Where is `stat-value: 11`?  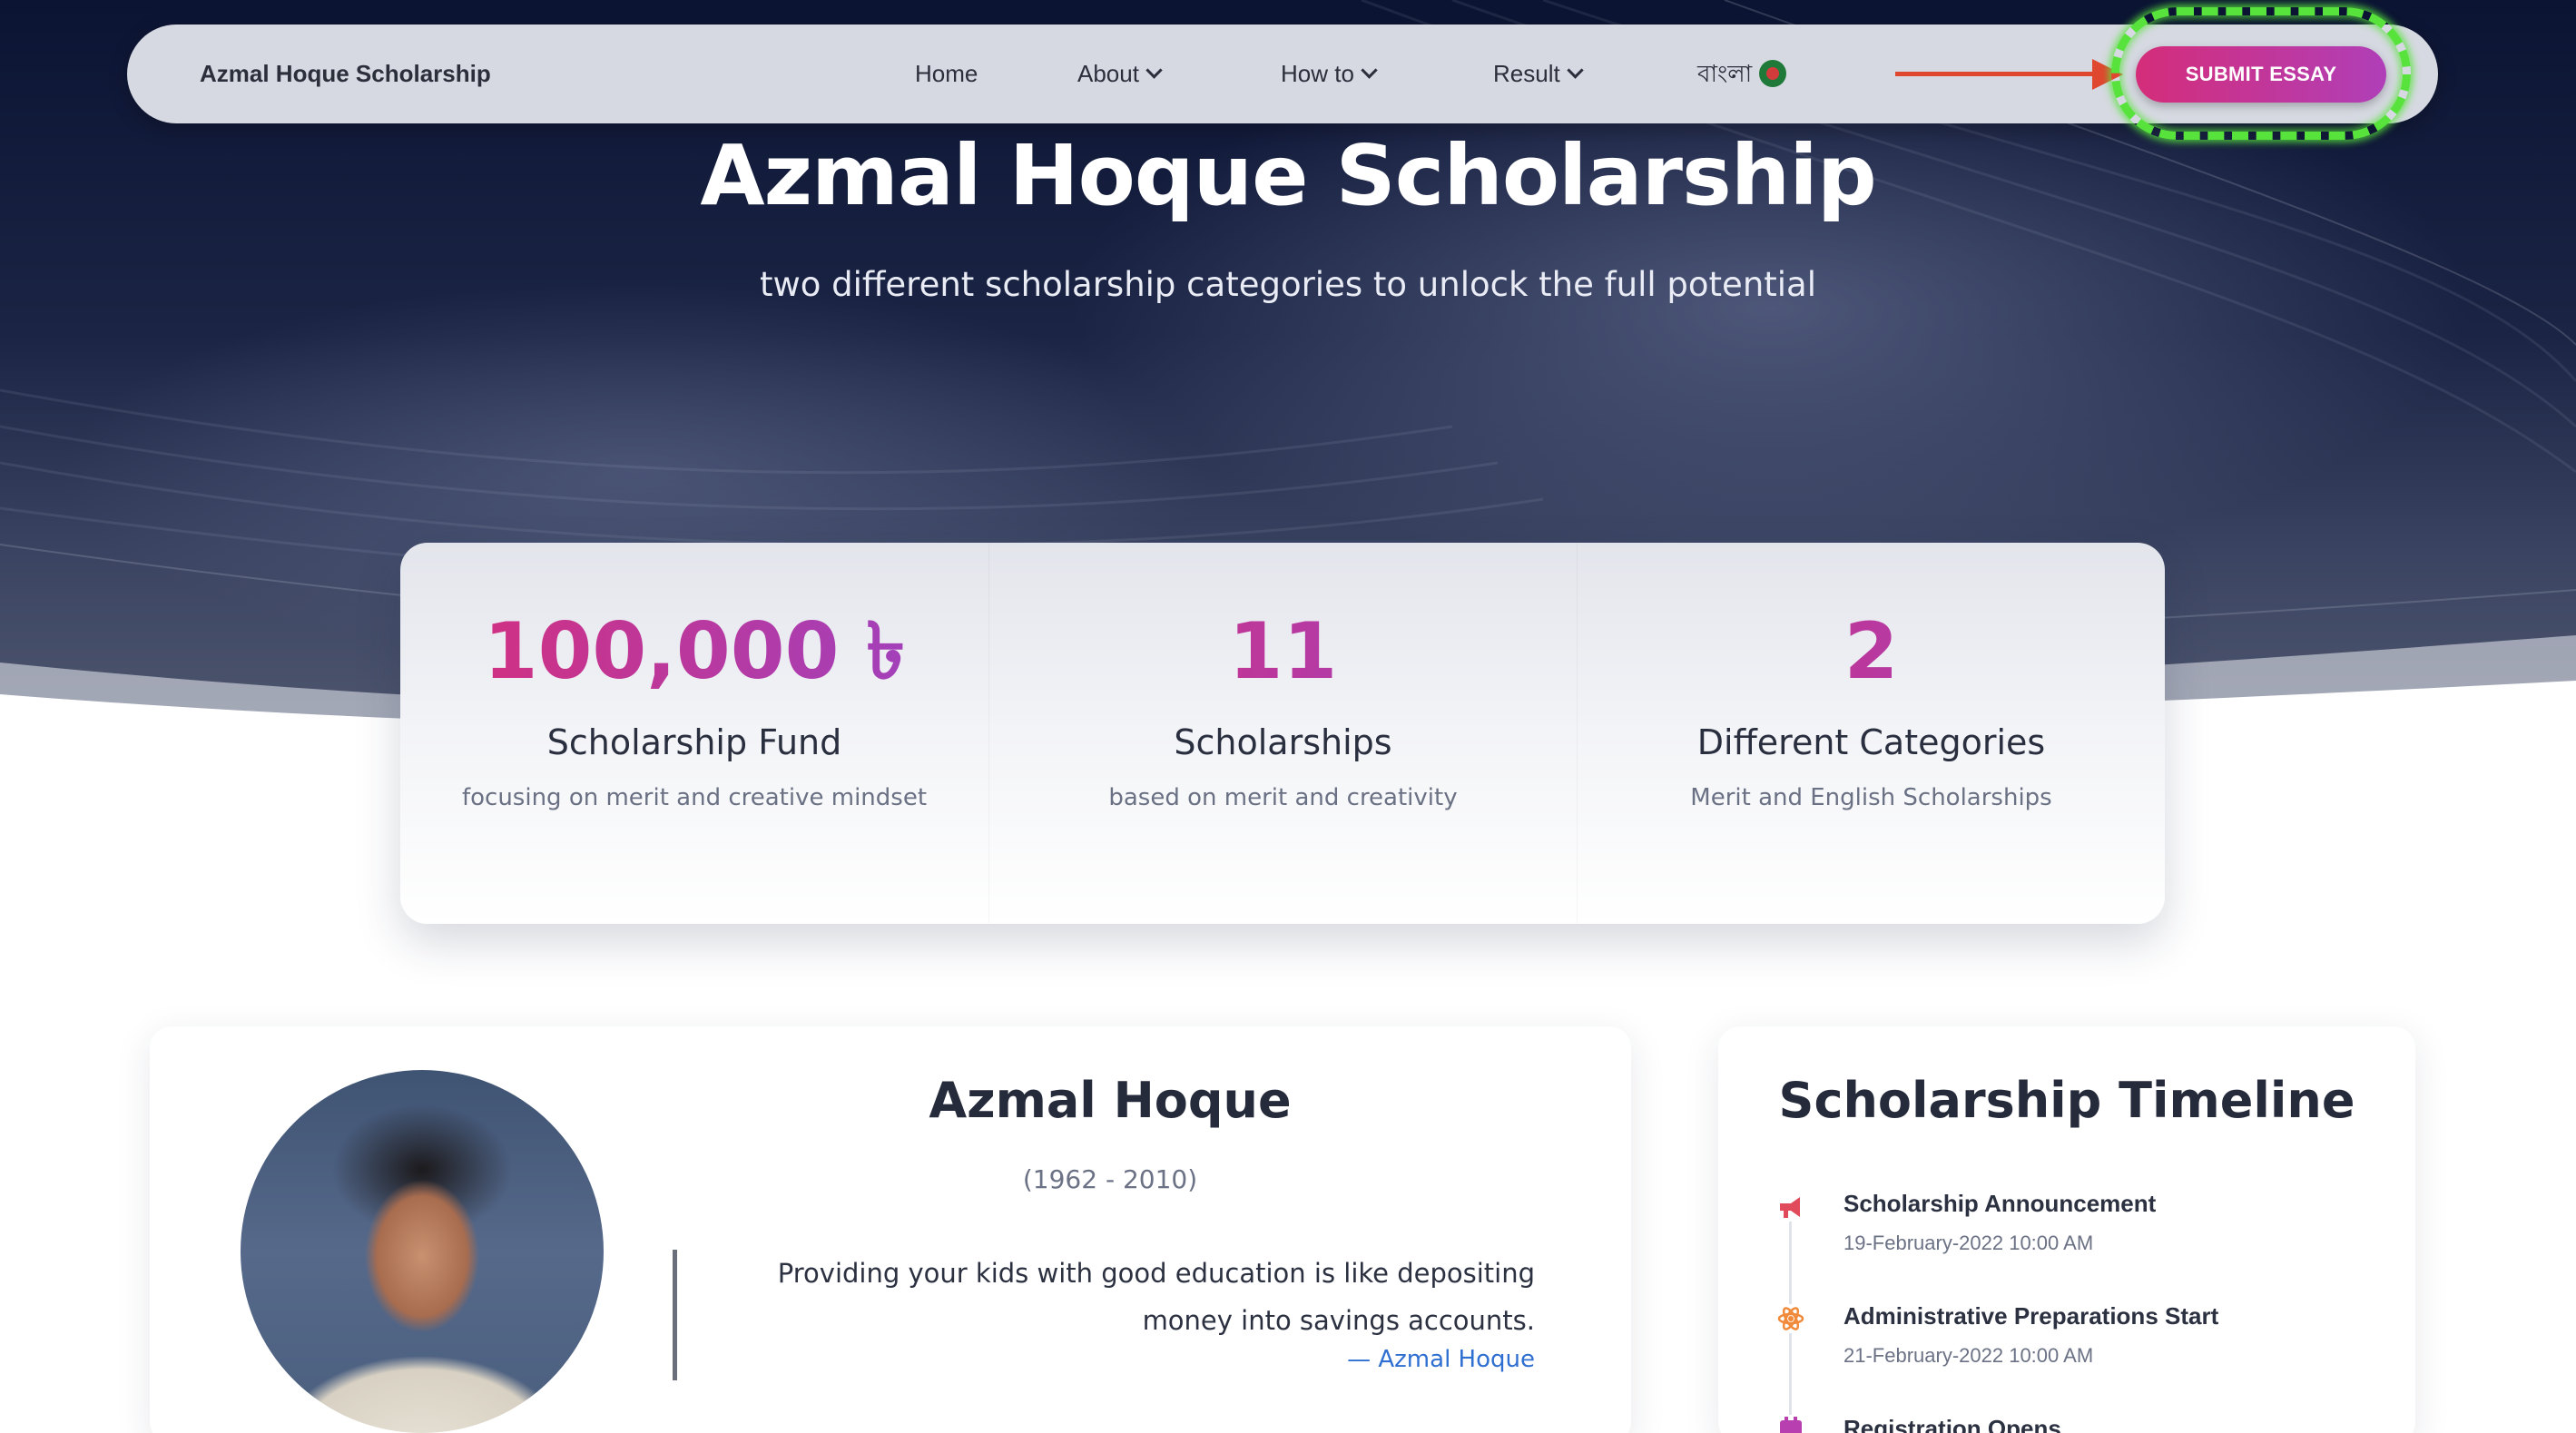
stat-value: 11 is located at coordinates (1283, 651).